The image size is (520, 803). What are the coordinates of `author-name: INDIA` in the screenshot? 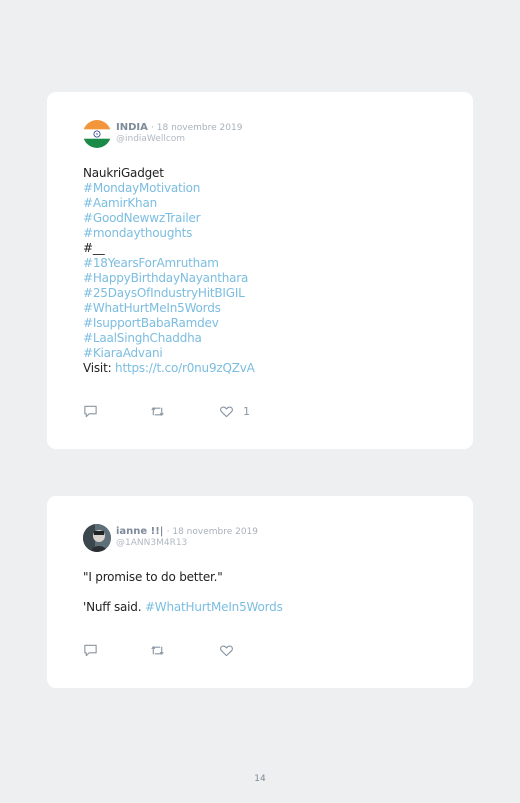 It's located at (132, 127).